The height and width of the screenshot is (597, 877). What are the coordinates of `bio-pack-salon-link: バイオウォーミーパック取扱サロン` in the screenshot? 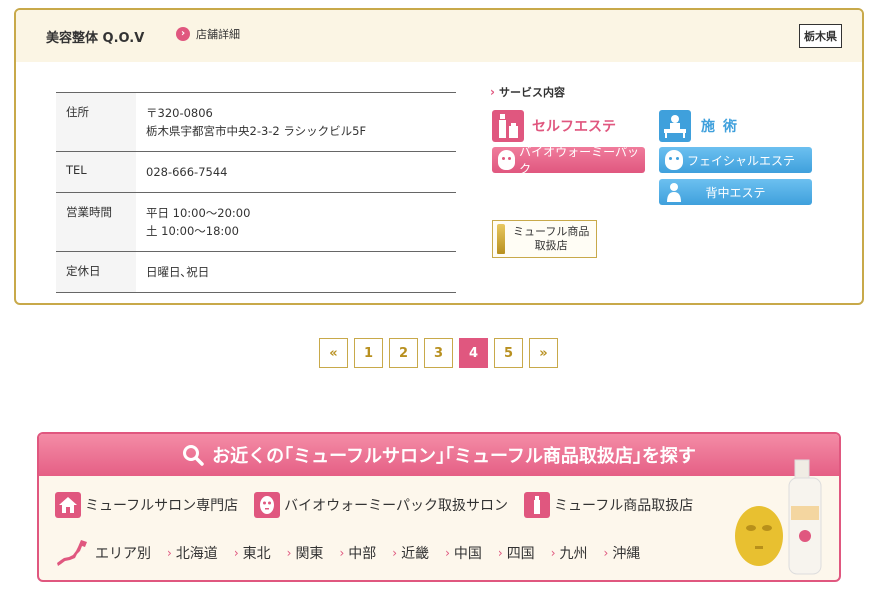 It's located at (381, 505).